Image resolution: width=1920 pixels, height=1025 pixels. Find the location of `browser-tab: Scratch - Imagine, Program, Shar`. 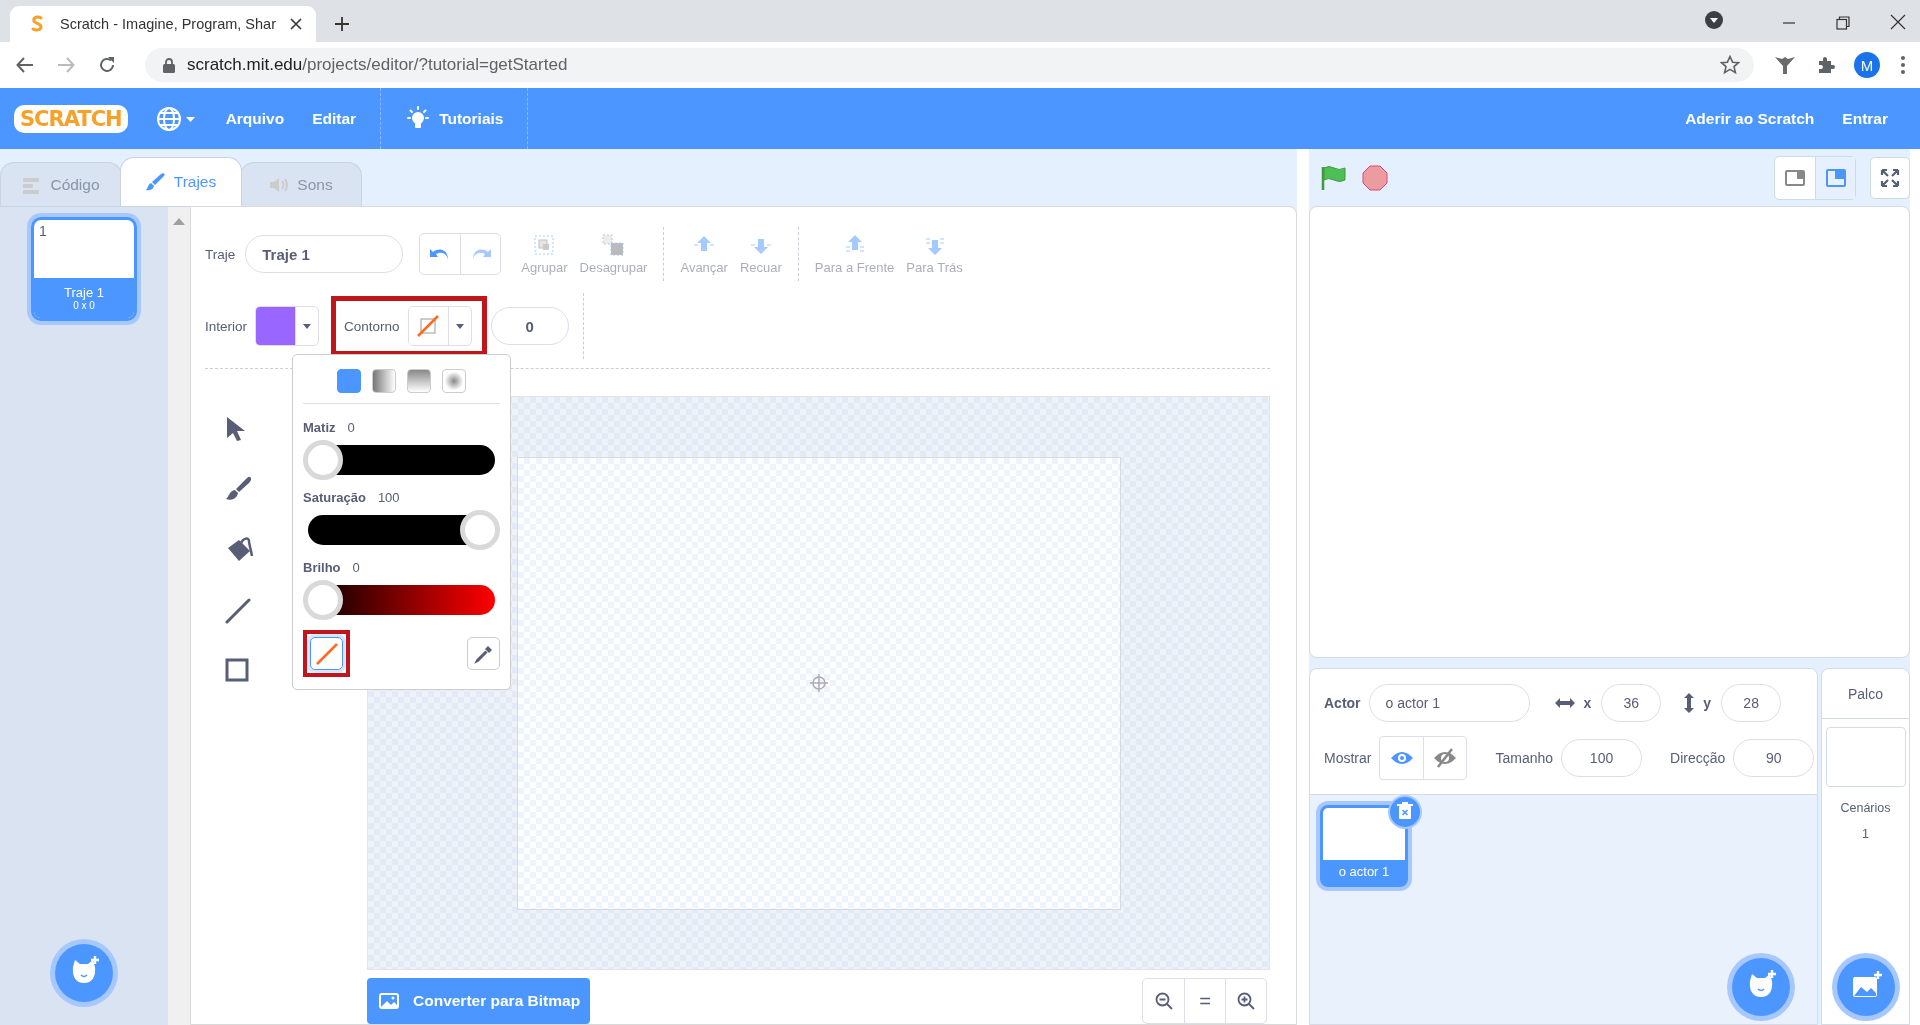

browser-tab: Scratch - Imagine, Program, Shar is located at coordinates (163, 24).